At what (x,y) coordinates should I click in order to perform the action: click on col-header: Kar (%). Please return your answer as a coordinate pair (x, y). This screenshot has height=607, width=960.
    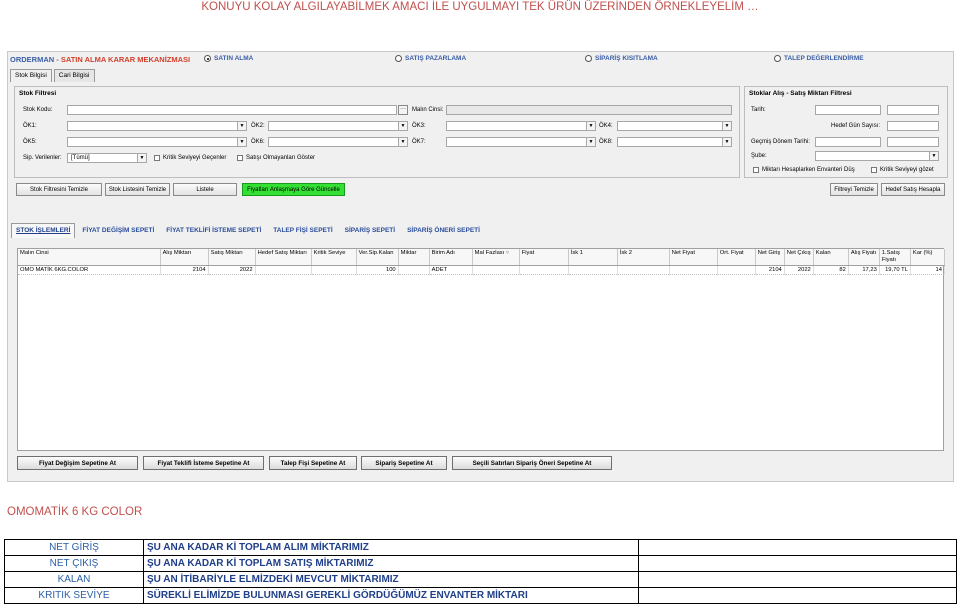
    Looking at the image, I should click on (928, 257).